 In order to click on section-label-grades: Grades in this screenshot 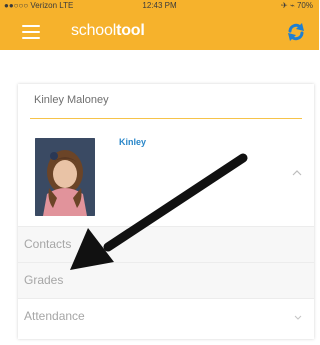, I will do `click(44, 280)`.